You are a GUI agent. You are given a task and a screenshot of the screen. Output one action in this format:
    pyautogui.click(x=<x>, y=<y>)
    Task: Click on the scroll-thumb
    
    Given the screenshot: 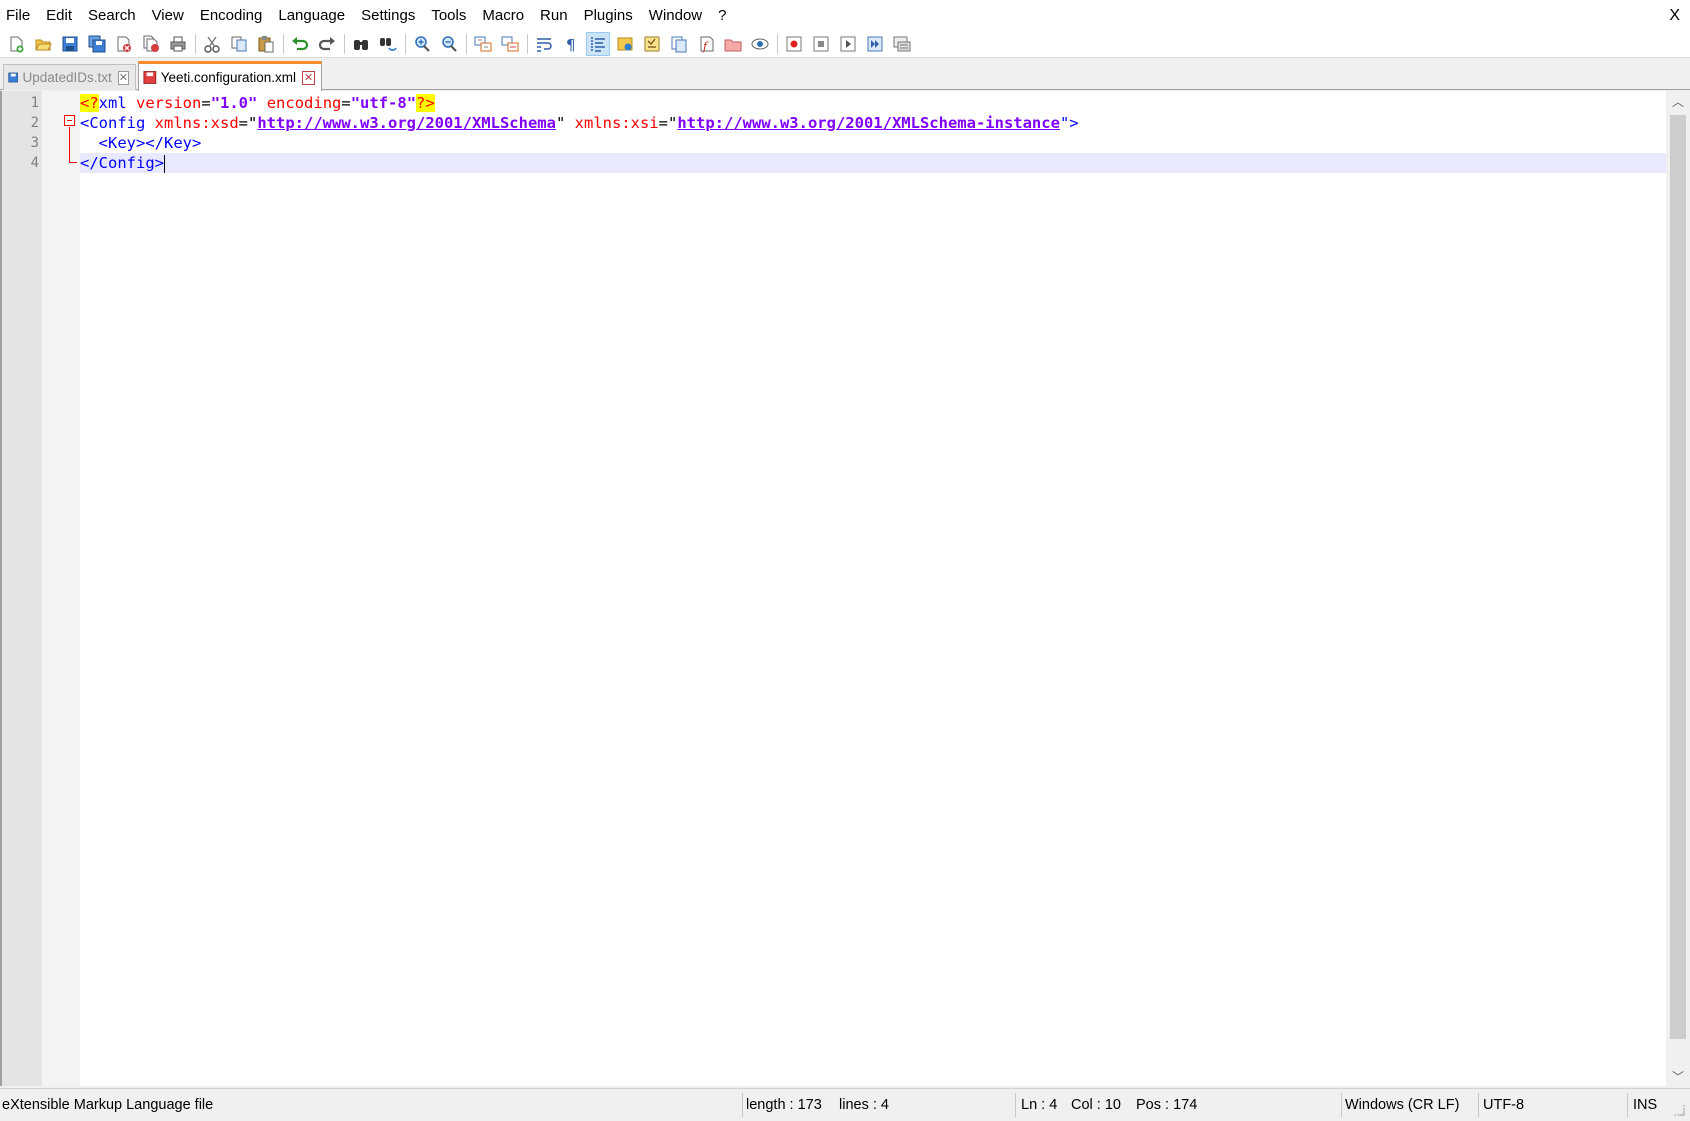 What is the action you would take?
    pyautogui.click(x=1678, y=577)
    